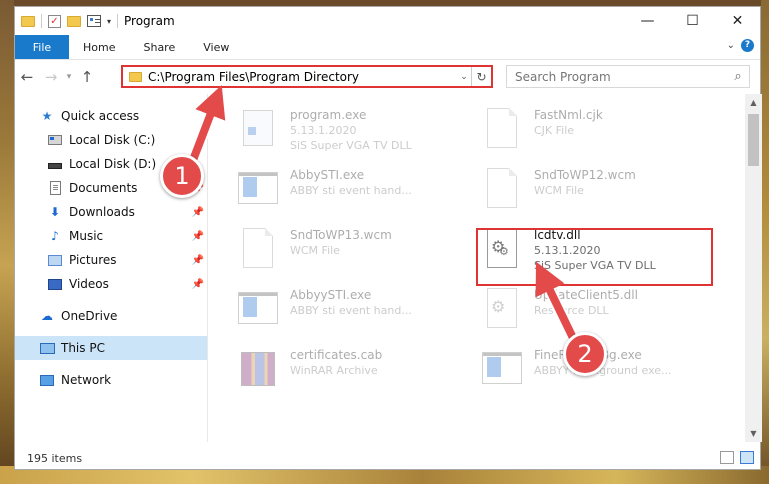  Describe the element at coordinates (621, 76) in the screenshot. I see `search-input` at that location.